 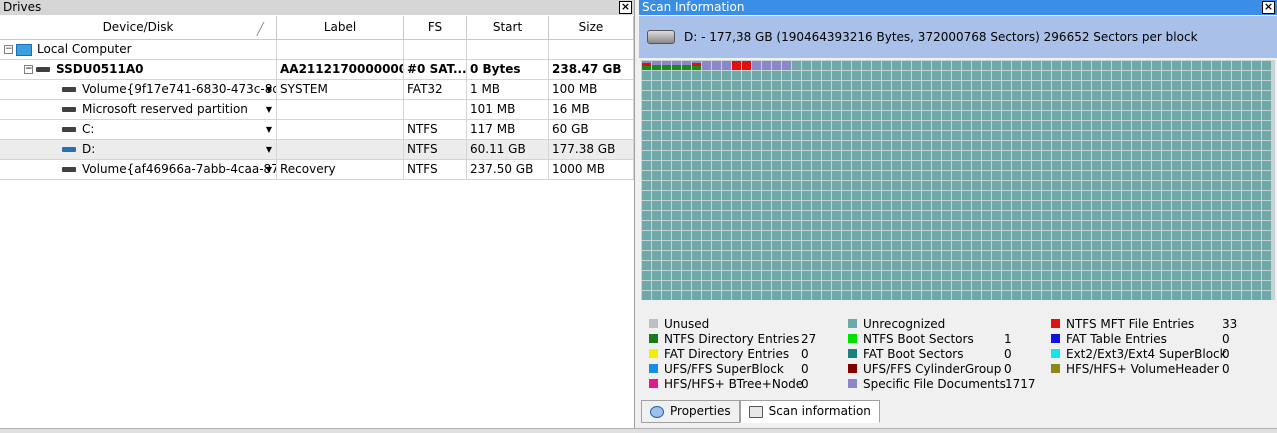 I want to click on table-row: C: ▼ NTFS 117 MB 60 GB, so click(x=317, y=130).